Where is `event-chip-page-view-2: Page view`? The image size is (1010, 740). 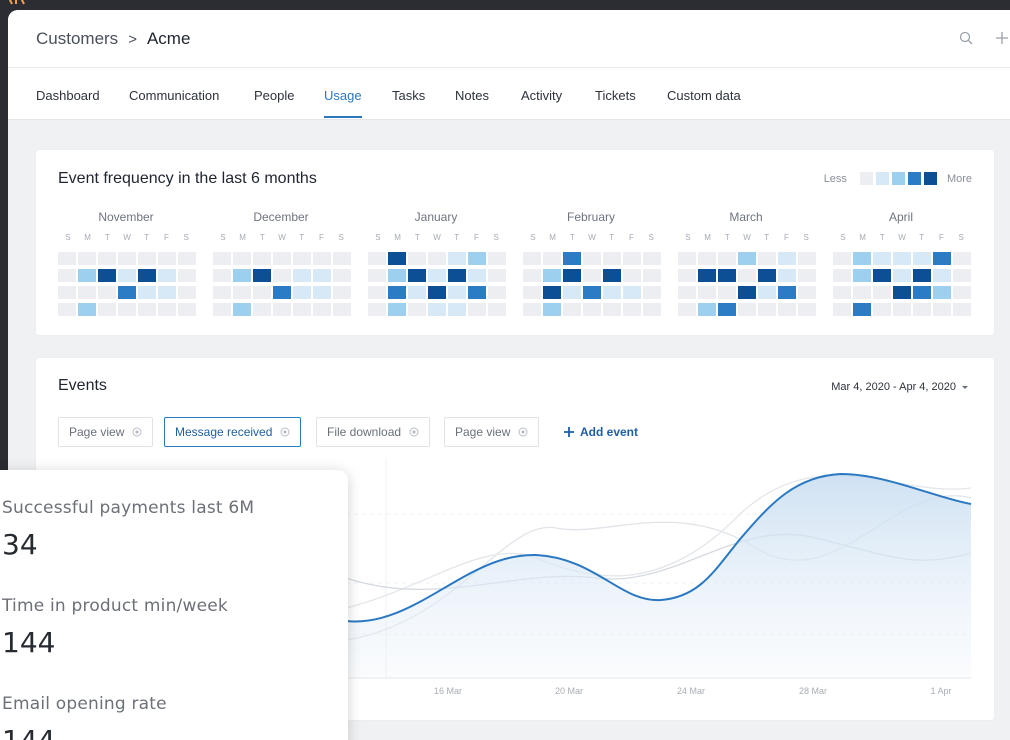 event-chip-page-view-2: Page view is located at coordinates (492, 432).